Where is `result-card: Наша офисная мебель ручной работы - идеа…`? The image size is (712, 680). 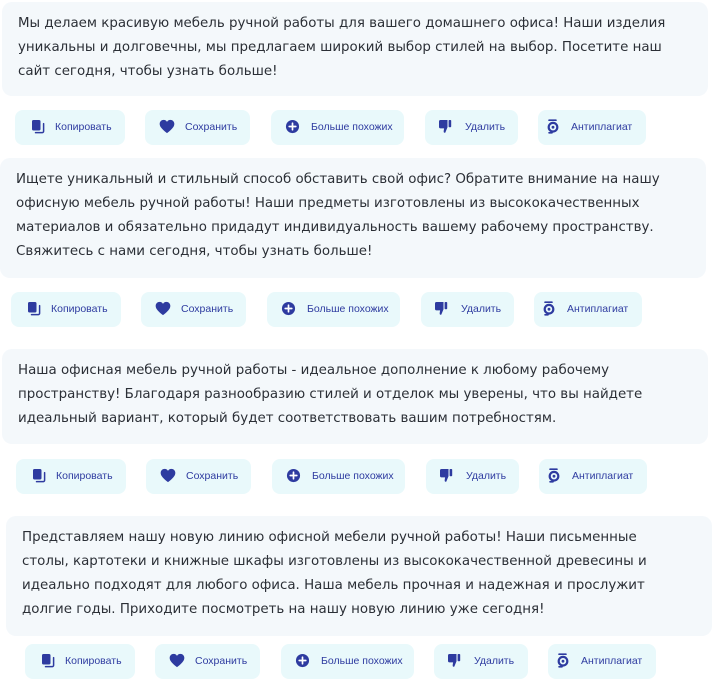
result-card: Наша офисная мебель ручной работы - идеа… is located at coordinates (355, 396).